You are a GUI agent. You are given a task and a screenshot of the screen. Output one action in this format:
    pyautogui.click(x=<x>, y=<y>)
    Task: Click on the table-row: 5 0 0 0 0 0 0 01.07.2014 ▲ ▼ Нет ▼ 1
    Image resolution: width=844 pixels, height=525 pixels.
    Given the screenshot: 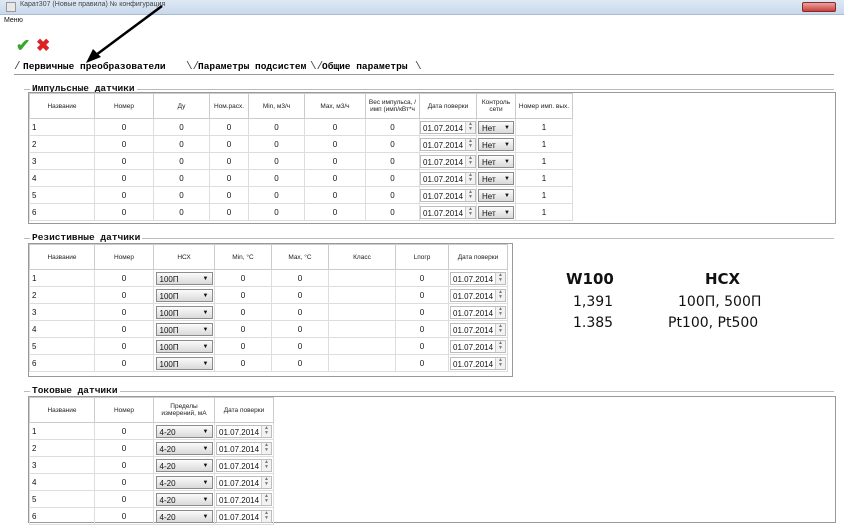 What is the action you would take?
    pyautogui.click(x=301, y=195)
    